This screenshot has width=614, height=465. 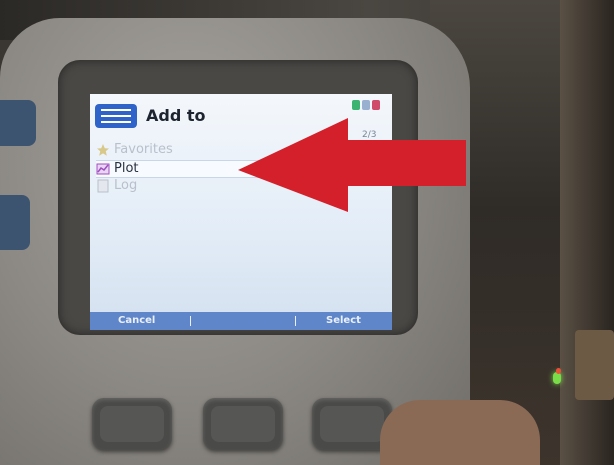 I want to click on hand, so click(x=460, y=432).